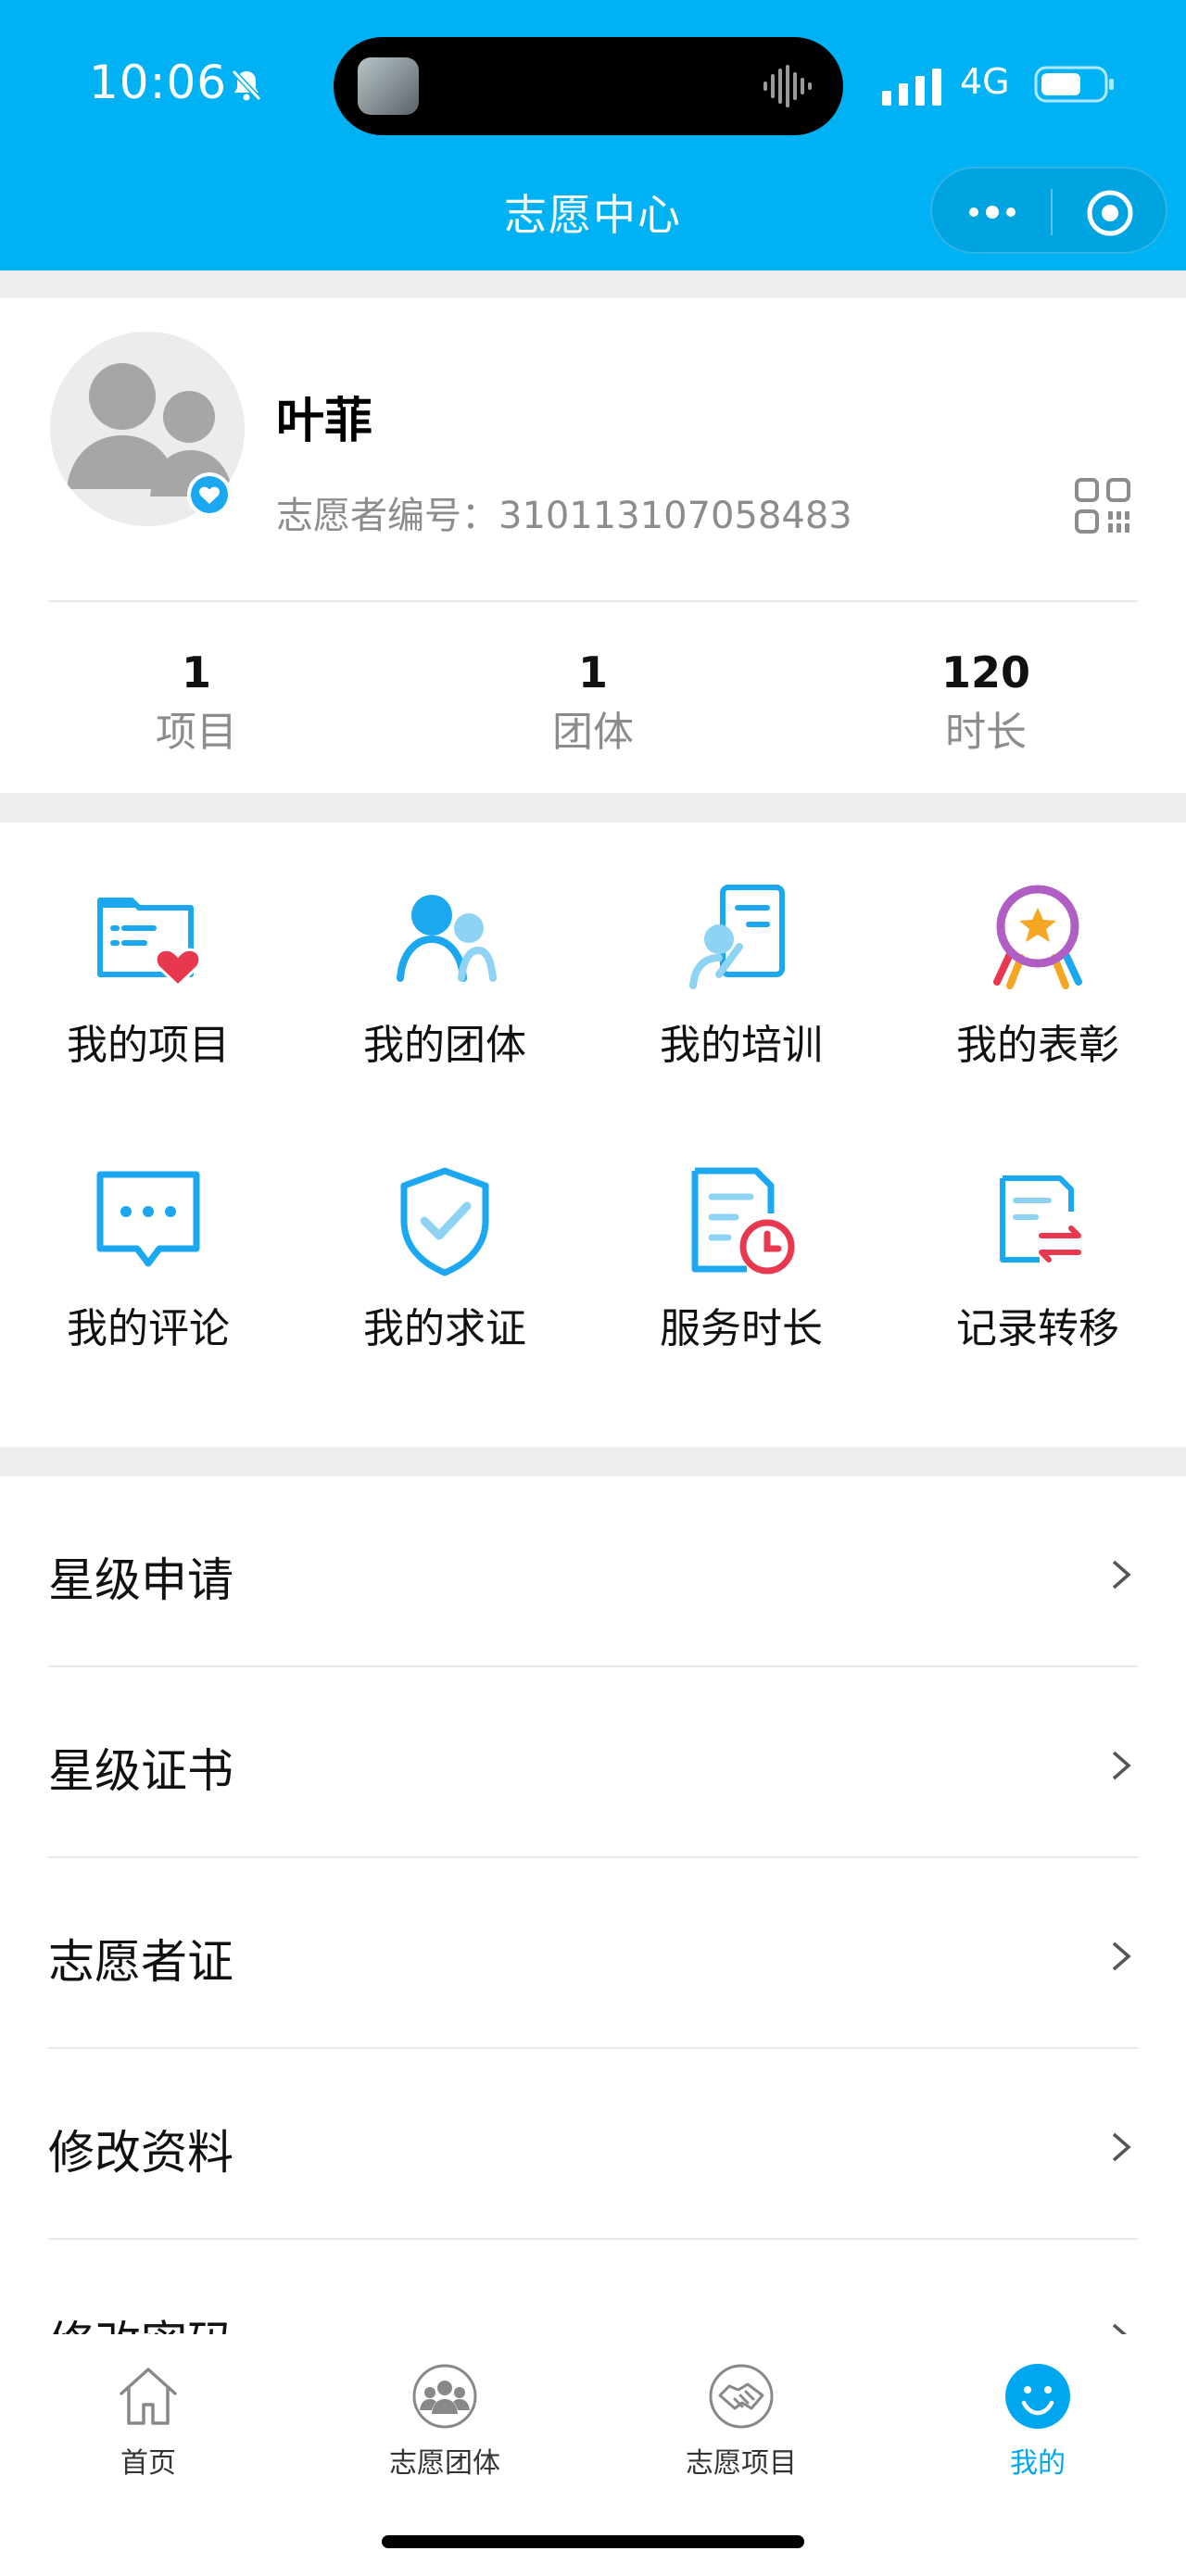  What do you see at coordinates (447, 938) in the screenshot?
I see `group-icon` at bounding box center [447, 938].